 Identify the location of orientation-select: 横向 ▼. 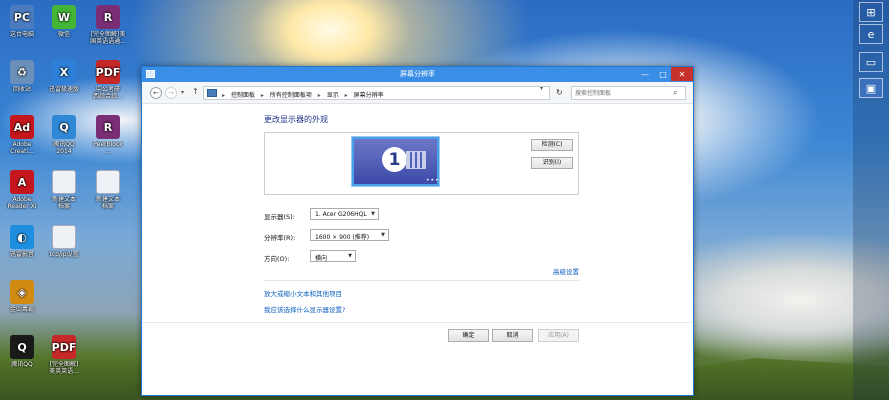
(333, 256).